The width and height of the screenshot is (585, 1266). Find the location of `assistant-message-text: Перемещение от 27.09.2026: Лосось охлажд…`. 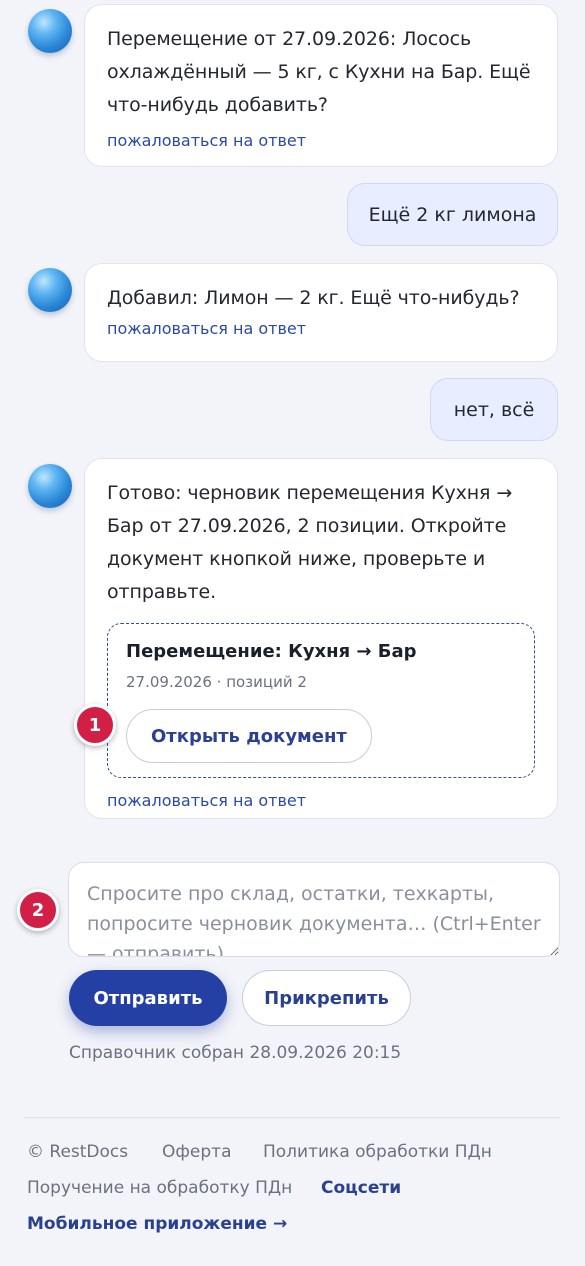

assistant-message-text: Перемещение от 27.09.2026: Лосось охлажд… is located at coordinates (319, 72).